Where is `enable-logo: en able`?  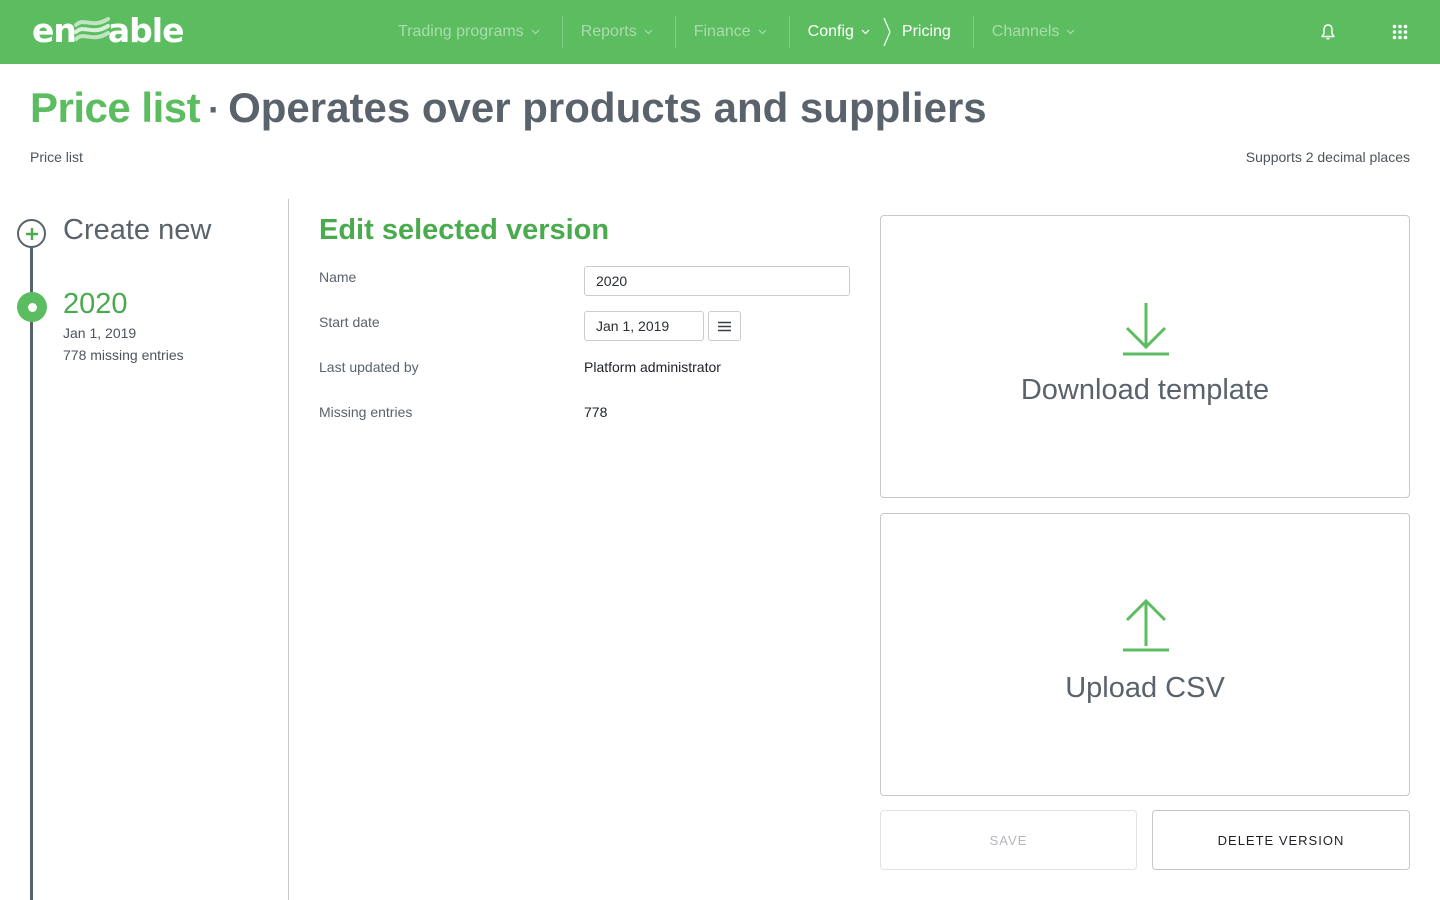
enable-logo: en able is located at coordinates (108, 30).